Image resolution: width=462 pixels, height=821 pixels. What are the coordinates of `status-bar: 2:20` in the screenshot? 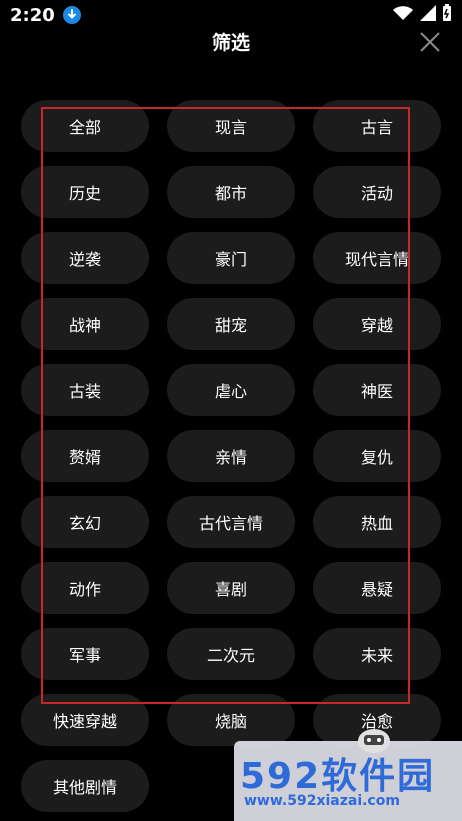 It's located at (231, 15).